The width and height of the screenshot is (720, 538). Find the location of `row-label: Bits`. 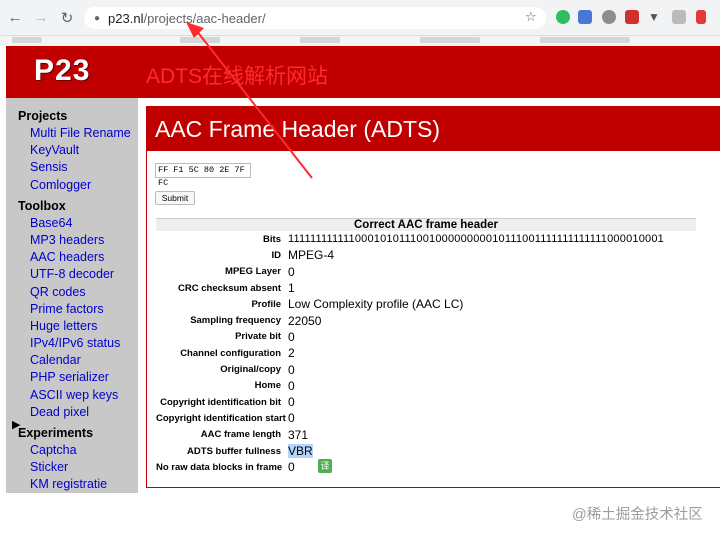

row-label: Bits is located at coordinates (272, 239).